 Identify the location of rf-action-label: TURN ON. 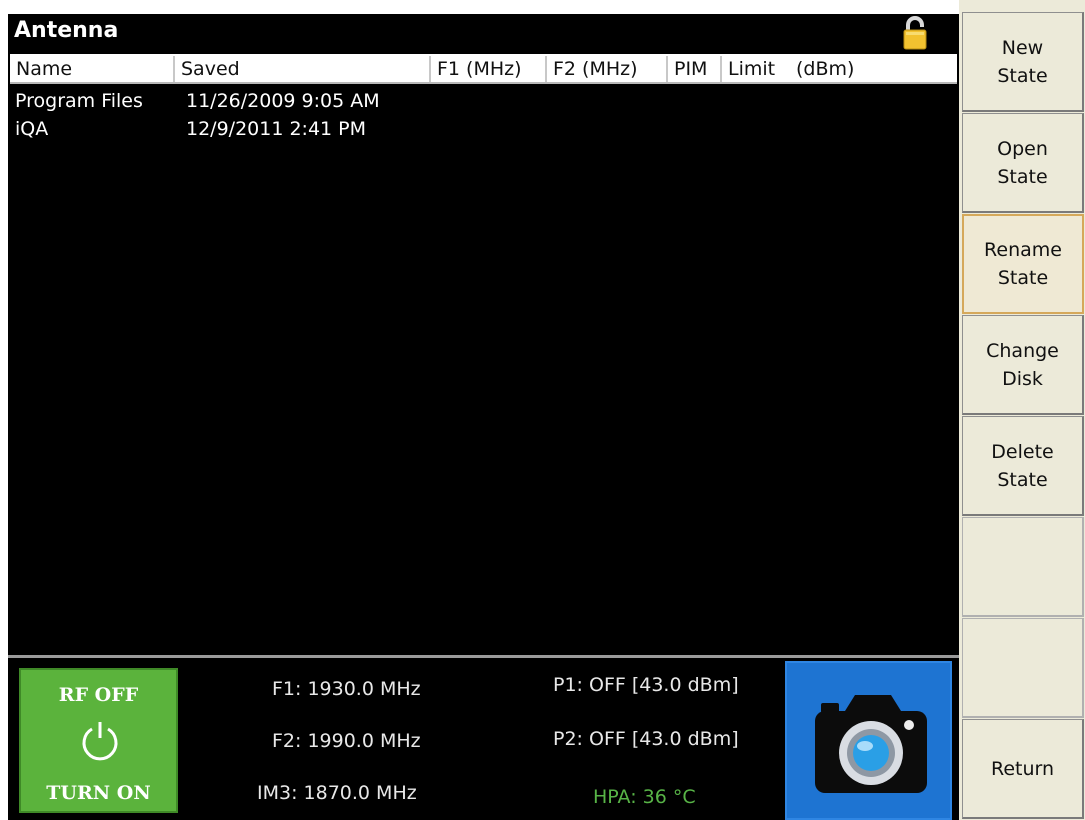
(98, 793).